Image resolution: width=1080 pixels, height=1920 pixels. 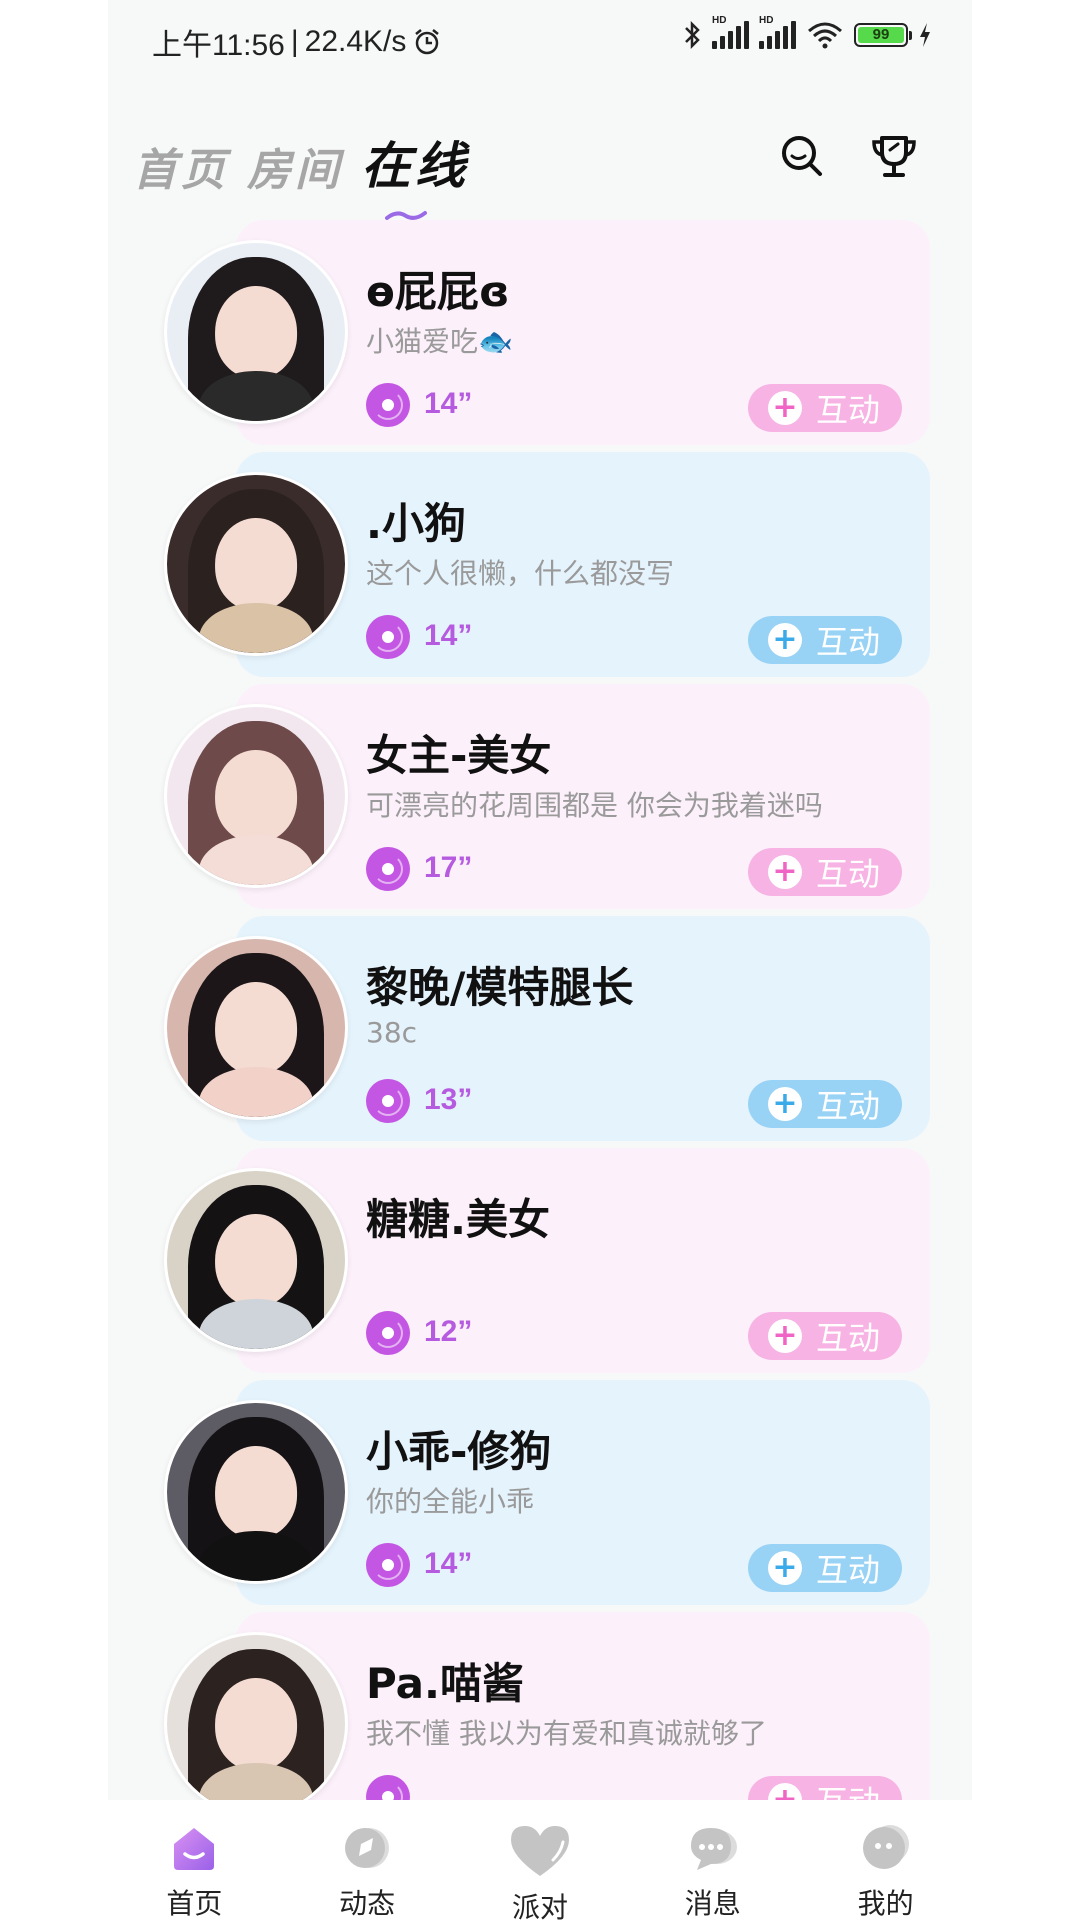 I want to click on status-left: 上午11:56 | 22.4K/s, so click(x=297, y=42).